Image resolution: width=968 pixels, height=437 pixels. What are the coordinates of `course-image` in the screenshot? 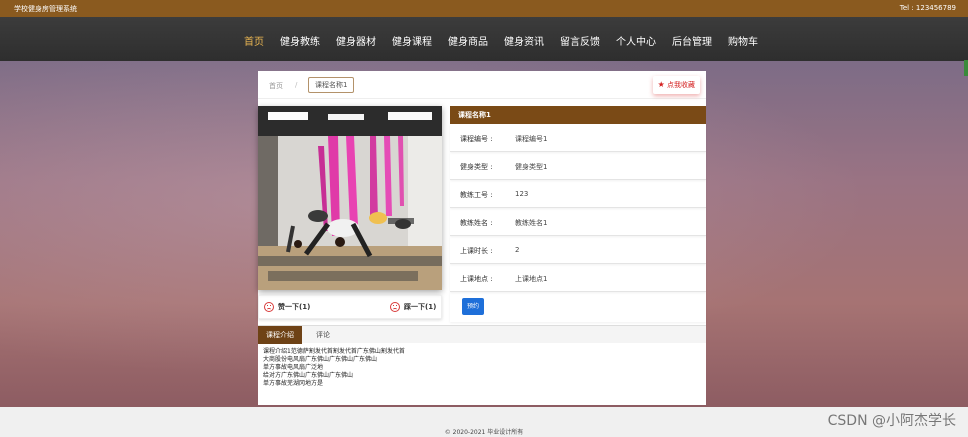 It's located at (350, 198).